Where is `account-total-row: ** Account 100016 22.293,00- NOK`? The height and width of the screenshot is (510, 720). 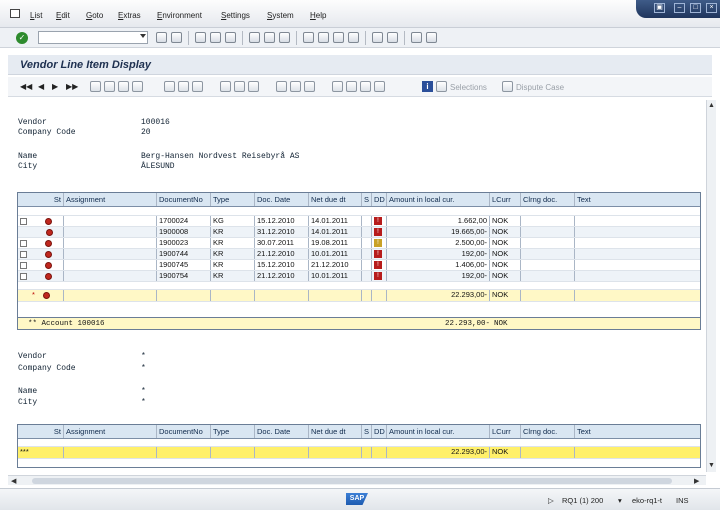
account-total-row: ** Account 100016 22.293,00- NOK is located at coordinates (359, 324).